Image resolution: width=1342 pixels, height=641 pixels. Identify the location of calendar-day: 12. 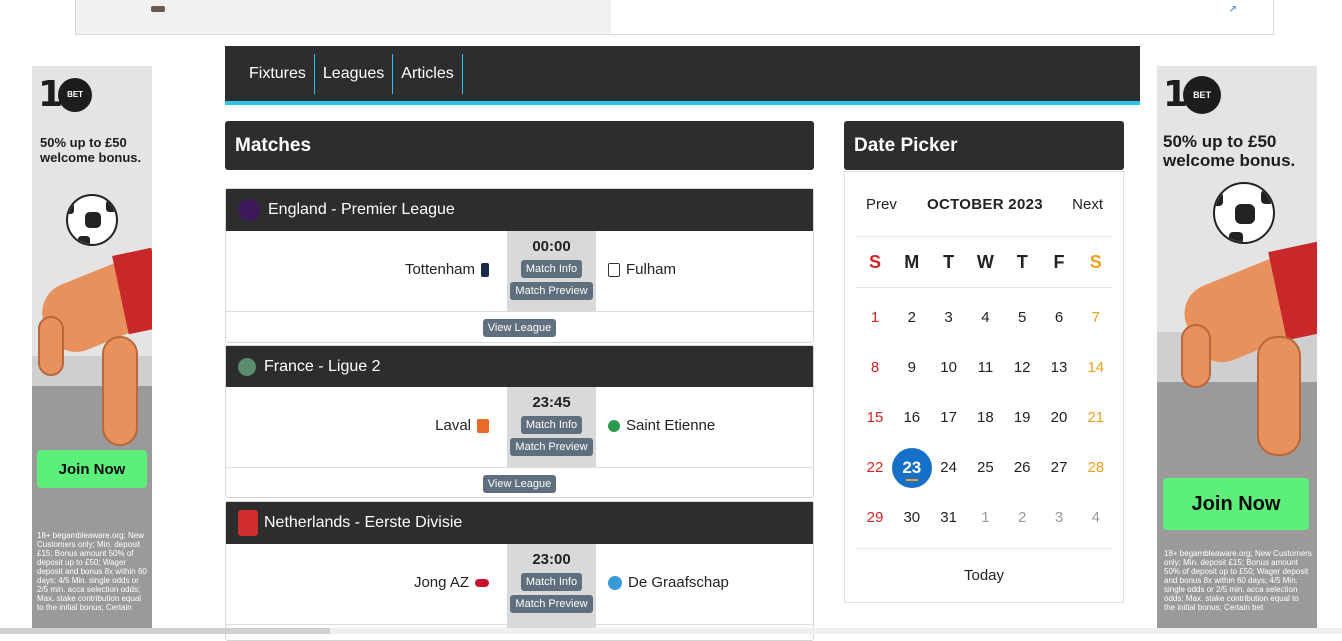
(1022, 367).